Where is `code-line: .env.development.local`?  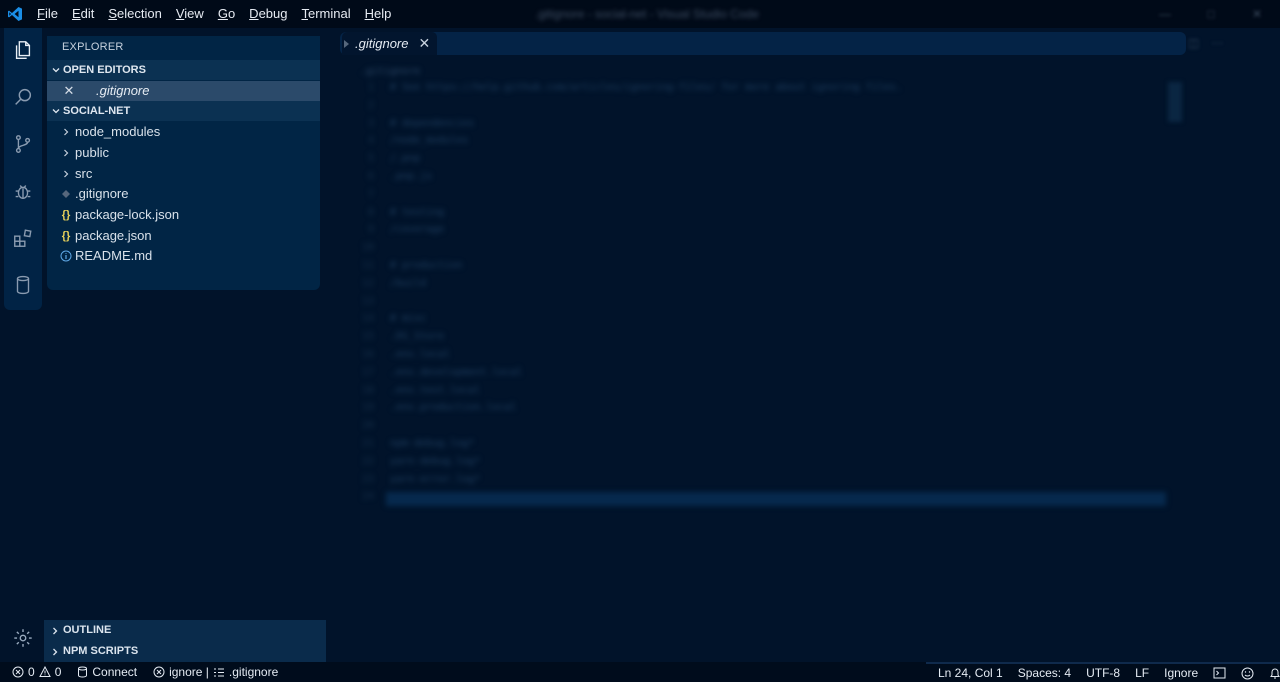
code-line: .env.development.local is located at coordinates (456, 372).